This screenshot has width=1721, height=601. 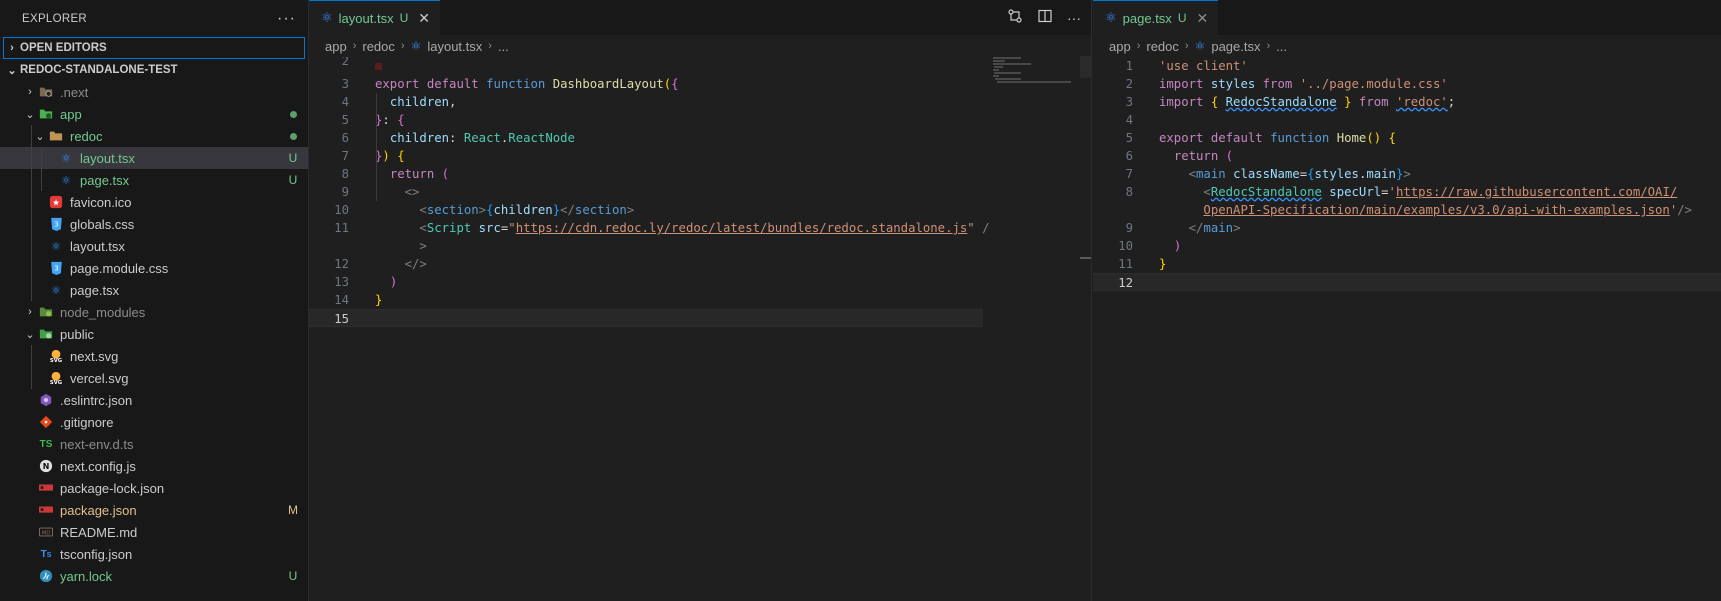 What do you see at coordinates (700, 210) in the screenshot?
I see `code-line: 10 <section>{children}</section>` at bounding box center [700, 210].